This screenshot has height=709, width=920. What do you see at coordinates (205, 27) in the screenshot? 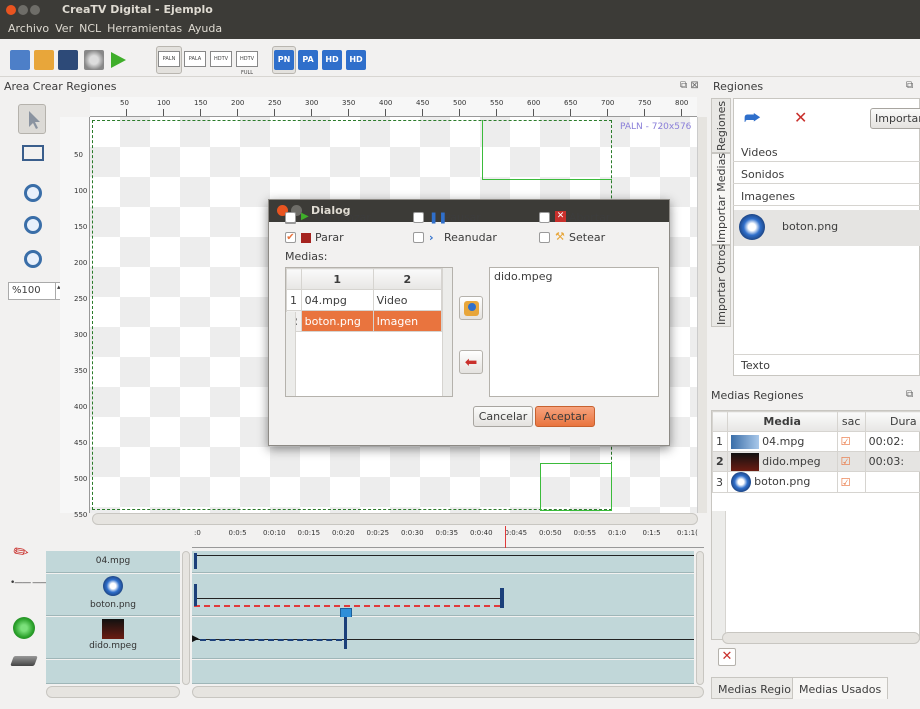
I see `menu-ayuda: Ayuda` at bounding box center [205, 27].